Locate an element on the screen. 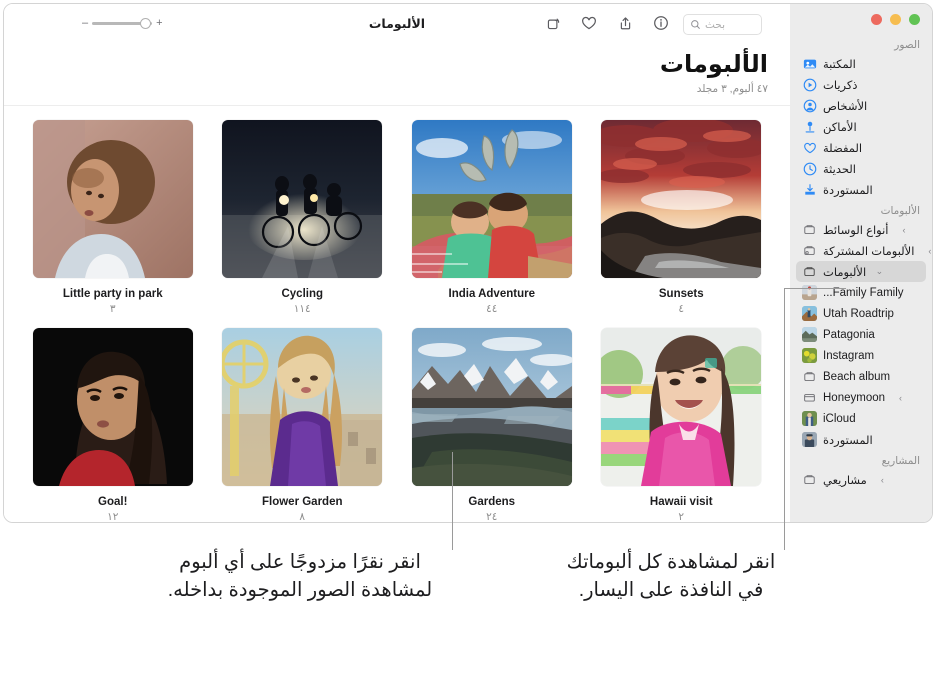 This screenshot has width=934, height=676. album-card: India Adventure ٤٤ is located at coordinates (492, 224).